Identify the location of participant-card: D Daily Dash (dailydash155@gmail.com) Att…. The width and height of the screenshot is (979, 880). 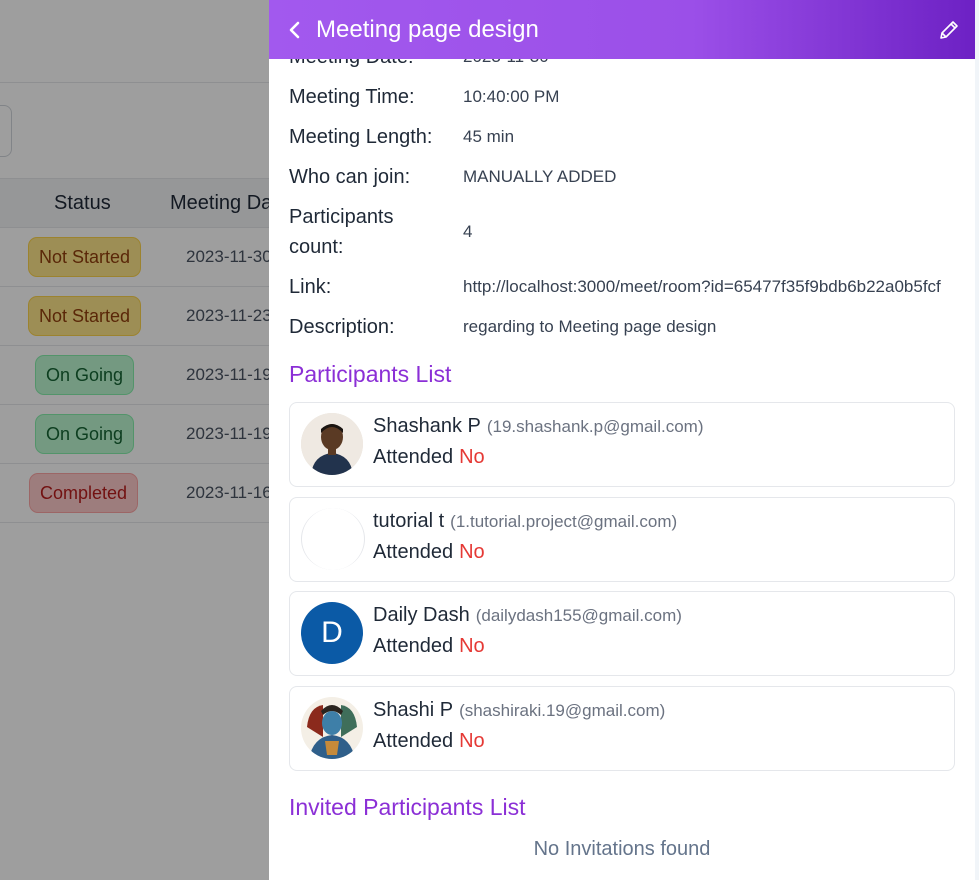
(622, 633).